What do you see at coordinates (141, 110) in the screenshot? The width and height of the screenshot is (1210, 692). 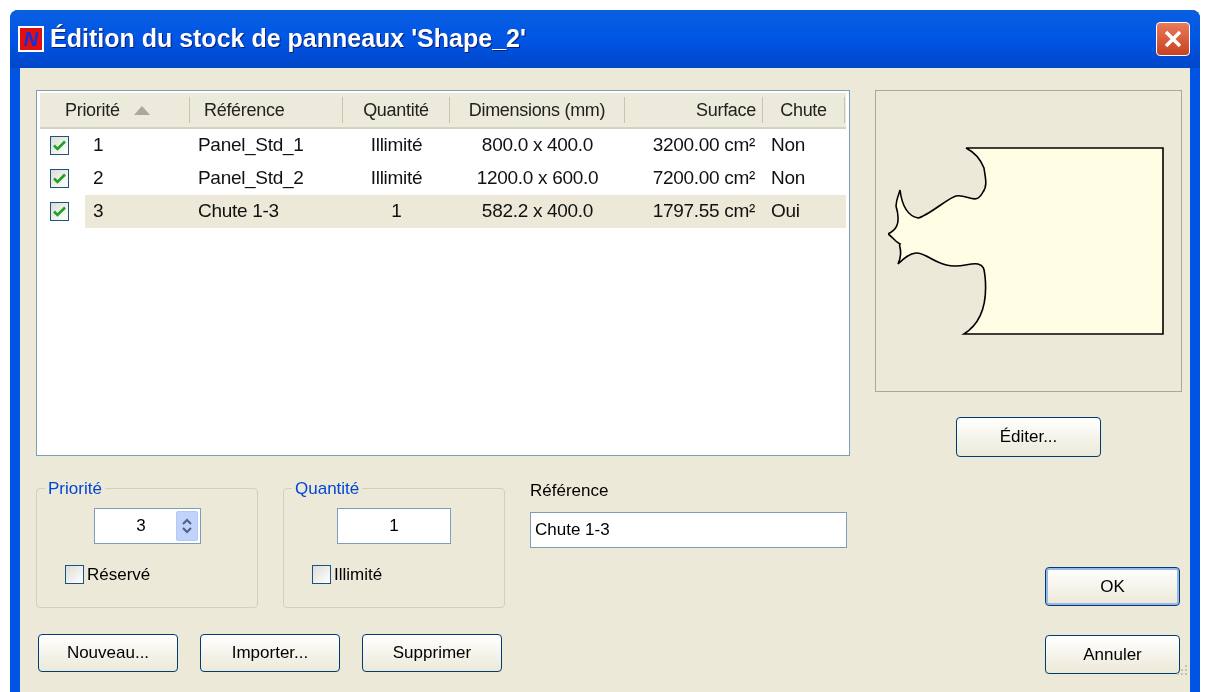 I see `sort-arrow-icon` at bounding box center [141, 110].